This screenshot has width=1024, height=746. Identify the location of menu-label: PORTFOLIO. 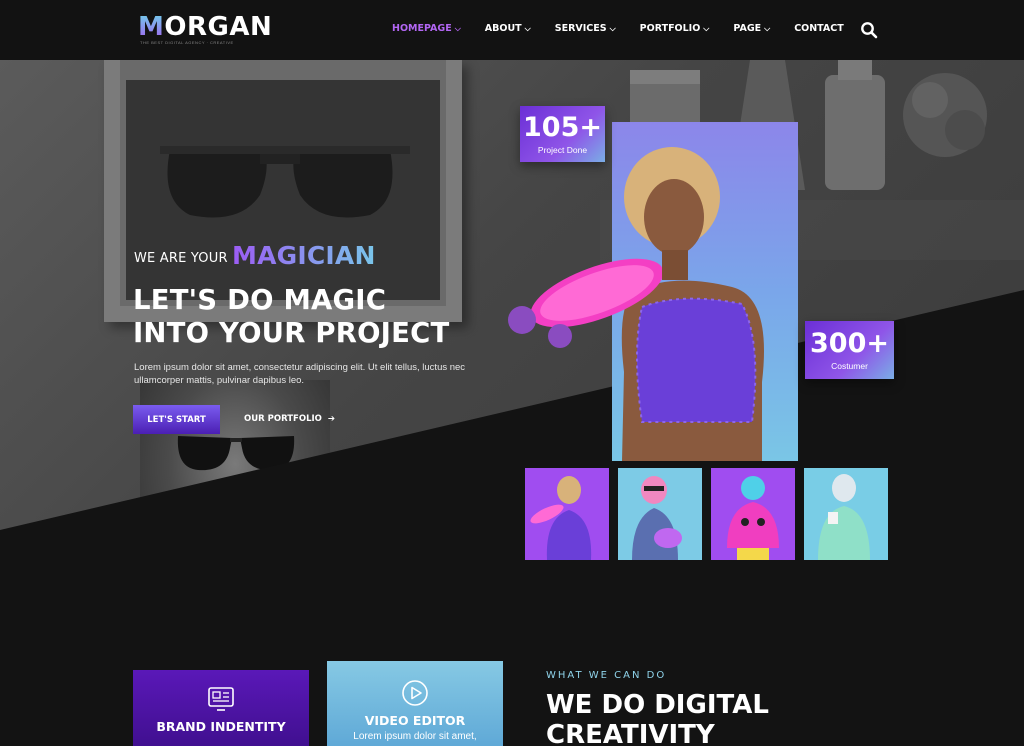
(670, 28).